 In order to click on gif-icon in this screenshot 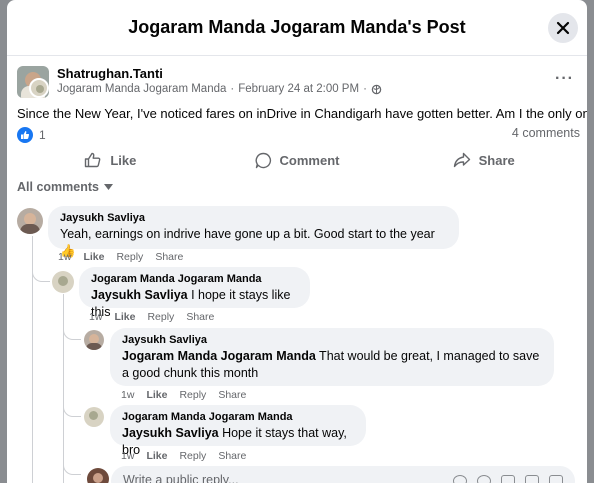, I will do `click(532, 479)`.